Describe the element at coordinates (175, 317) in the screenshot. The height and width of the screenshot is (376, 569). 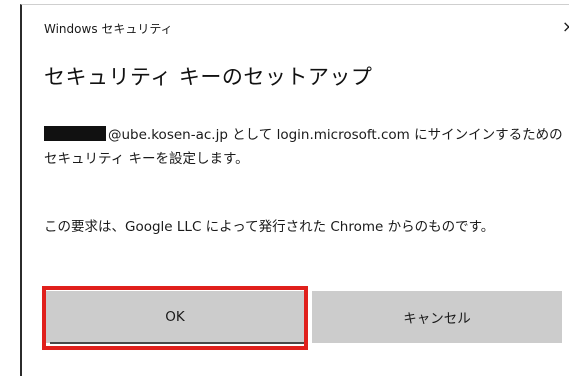
I see `ok-button: OK` at that location.